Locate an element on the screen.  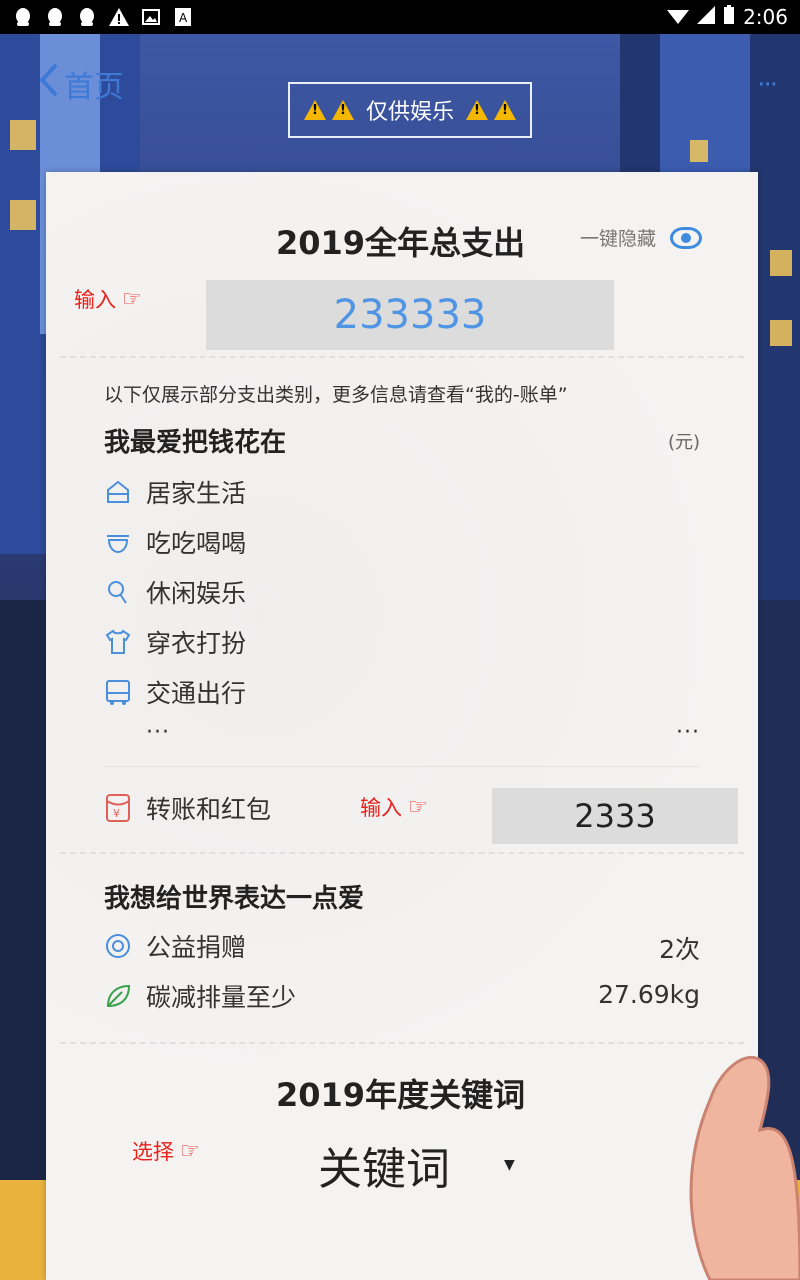
leaf-icon is located at coordinates (118, 996).